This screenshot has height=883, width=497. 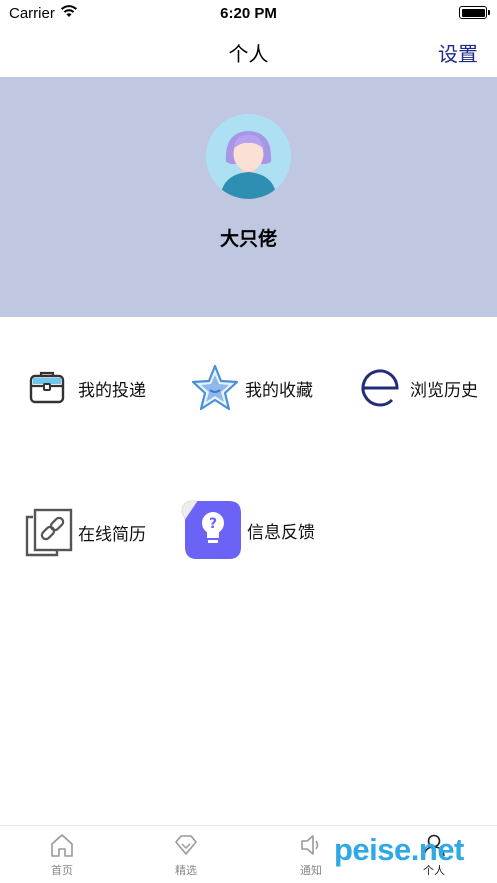 I want to click on tab-label: 通知, so click(x=311, y=871).